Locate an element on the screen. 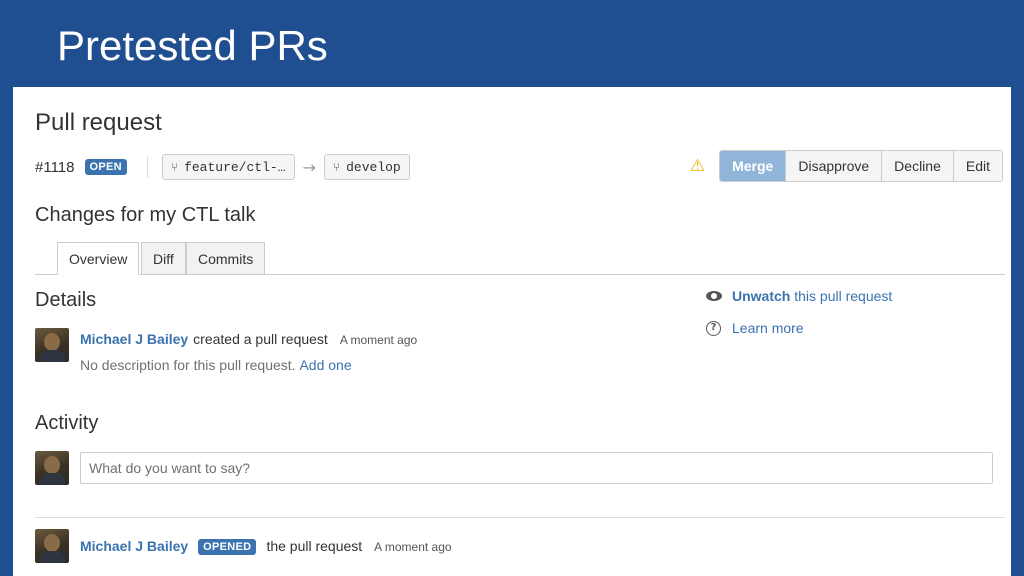 This screenshot has width=1024, height=576. unwatch-label: Unwatch is located at coordinates (761, 296).